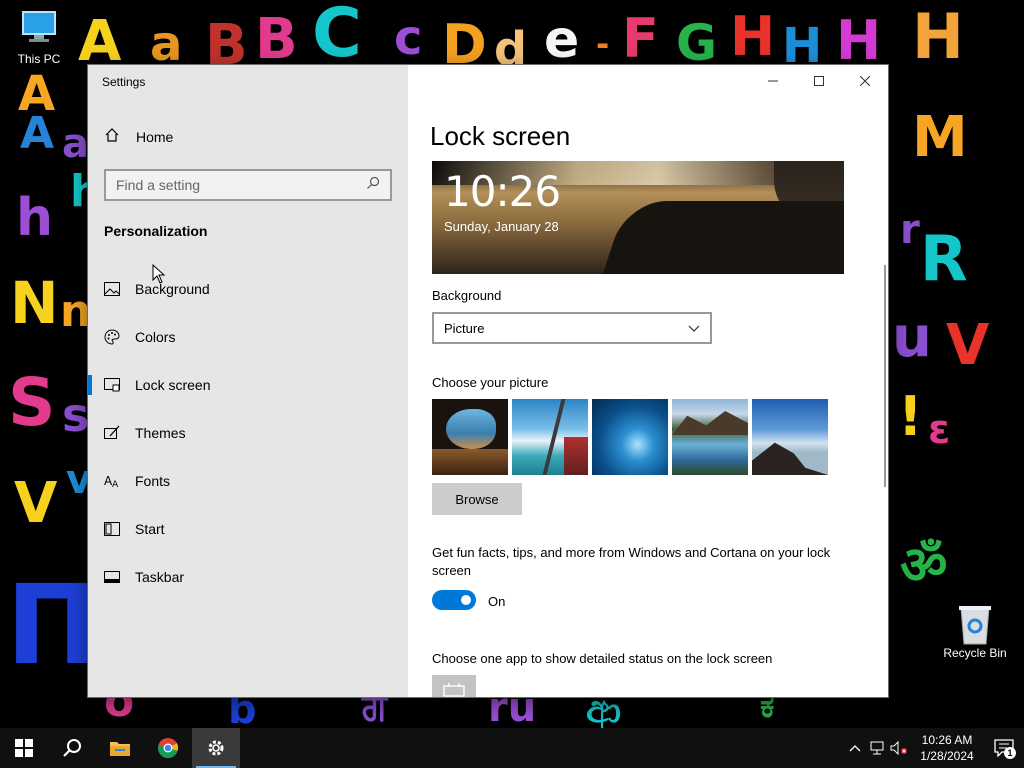 This screenshot has width=1024, height=768. Describe the element at coordinates (710, 437) in the screenshot. I see `thumbnail-mountain-lake` at that location.